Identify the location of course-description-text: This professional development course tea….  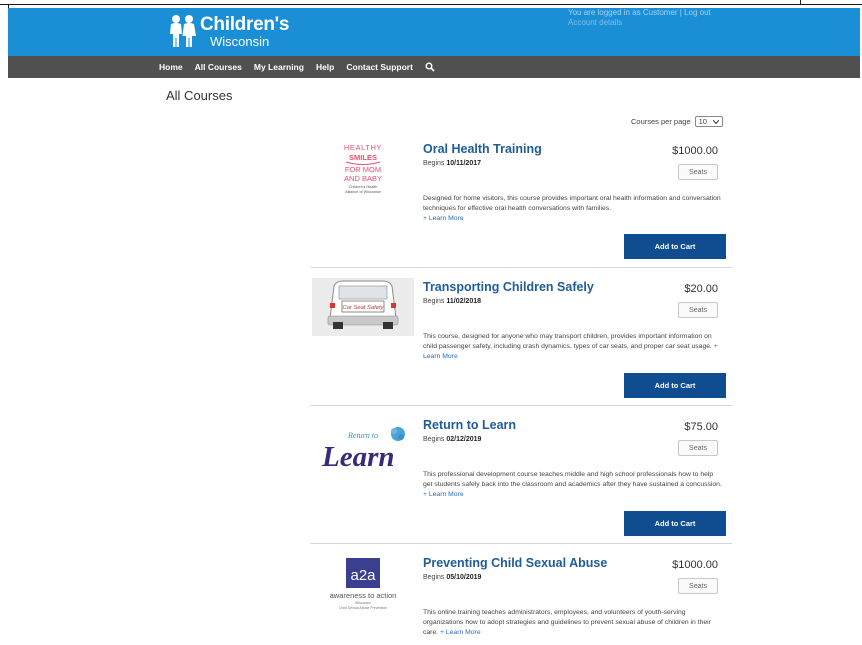
(572, 479).